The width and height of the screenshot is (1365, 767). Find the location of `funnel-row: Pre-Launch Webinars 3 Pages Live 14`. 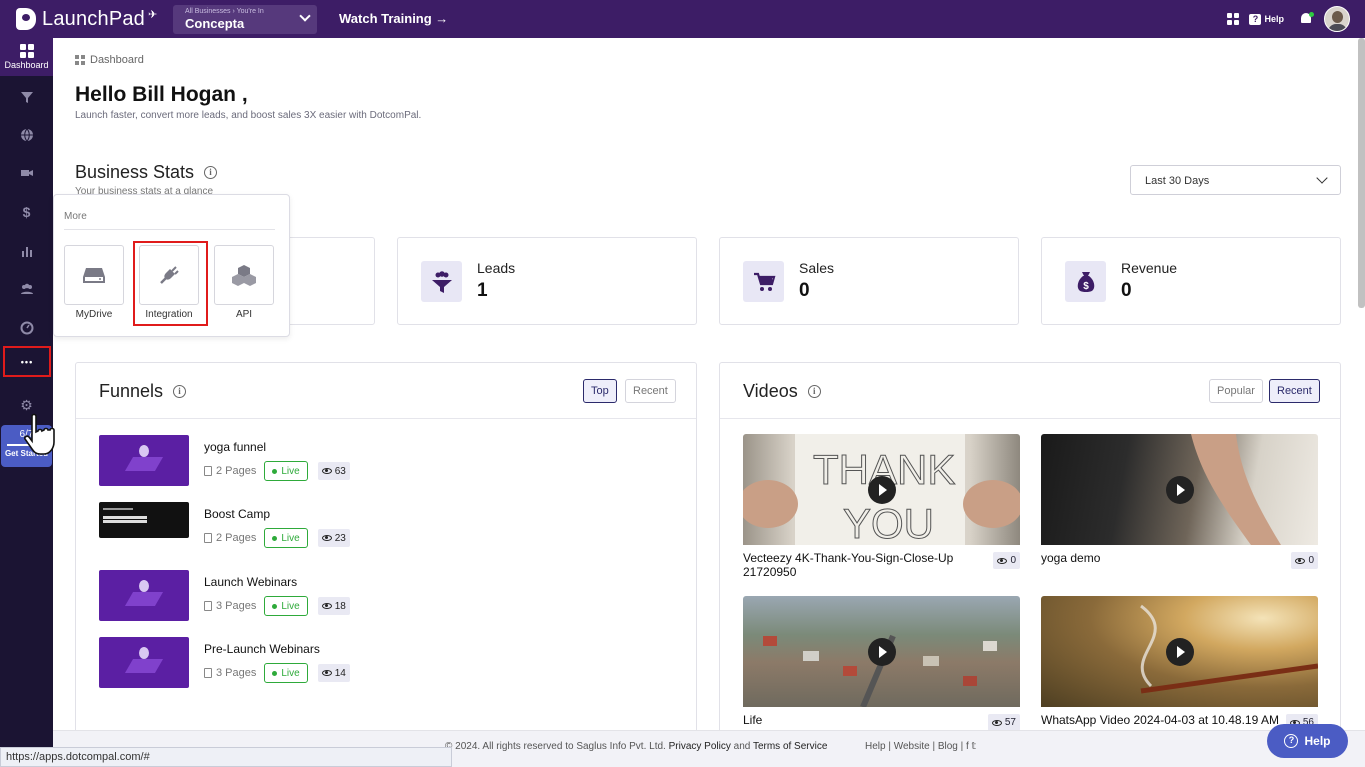

funnel-row: Pre-Launch Webinars 3 Pages Live 14 is located at coordinates (379, 663).